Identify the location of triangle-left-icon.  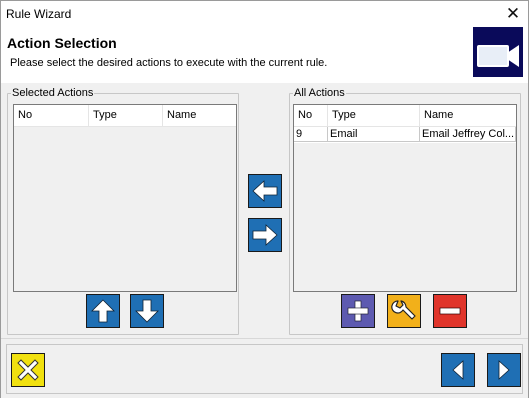
(458, 370).